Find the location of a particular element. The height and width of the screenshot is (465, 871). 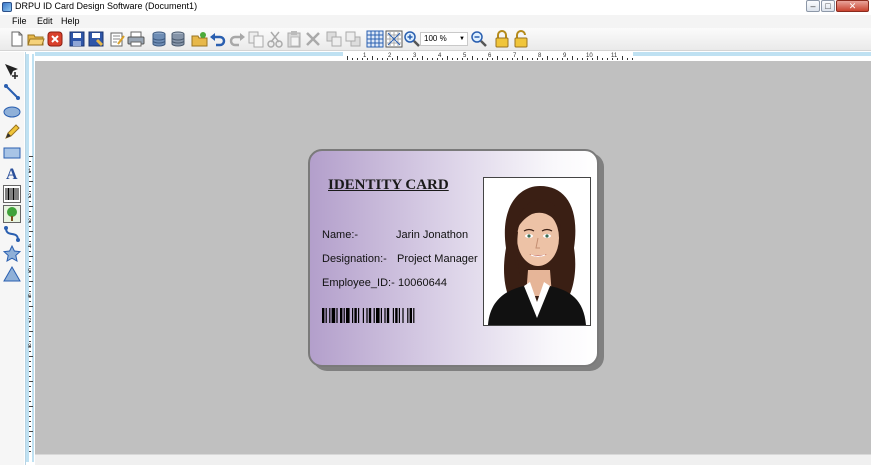

rectangle-icon is located at coordinates (12, 153).